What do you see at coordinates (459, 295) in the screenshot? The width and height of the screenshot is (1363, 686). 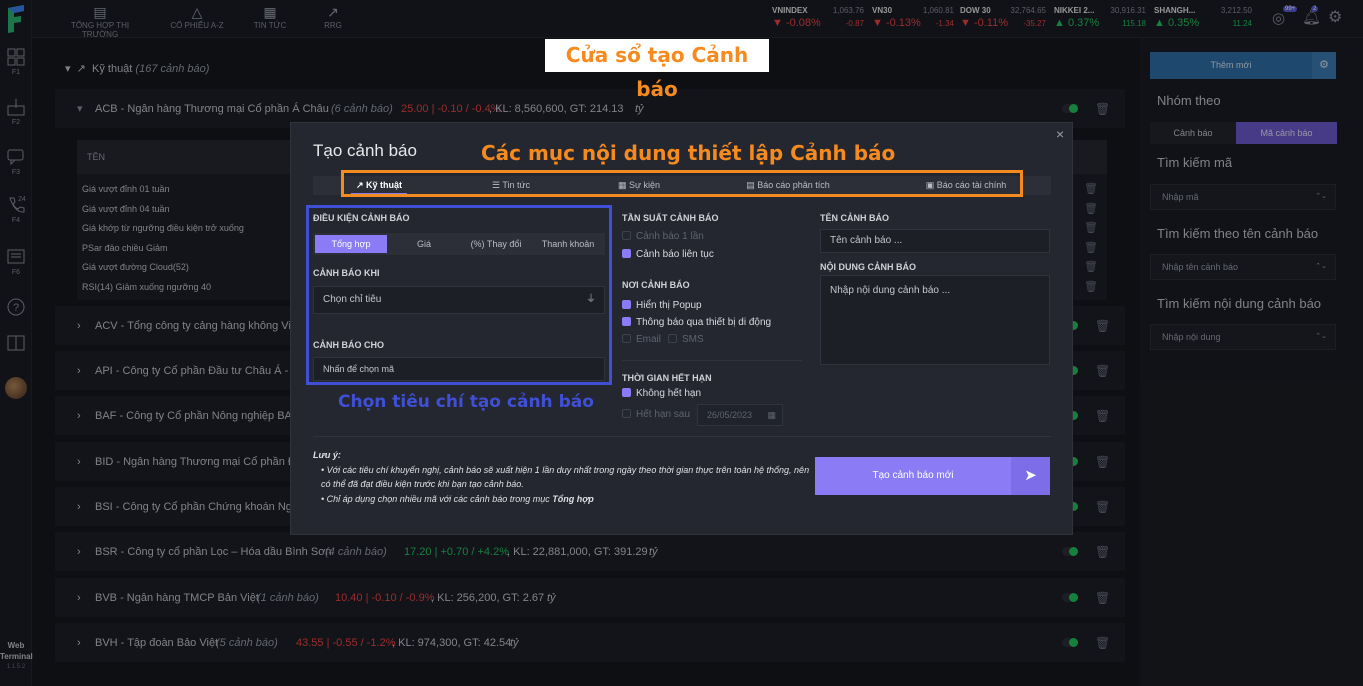 I see `annotation-criteria-box` at bounding box center [459, 295].